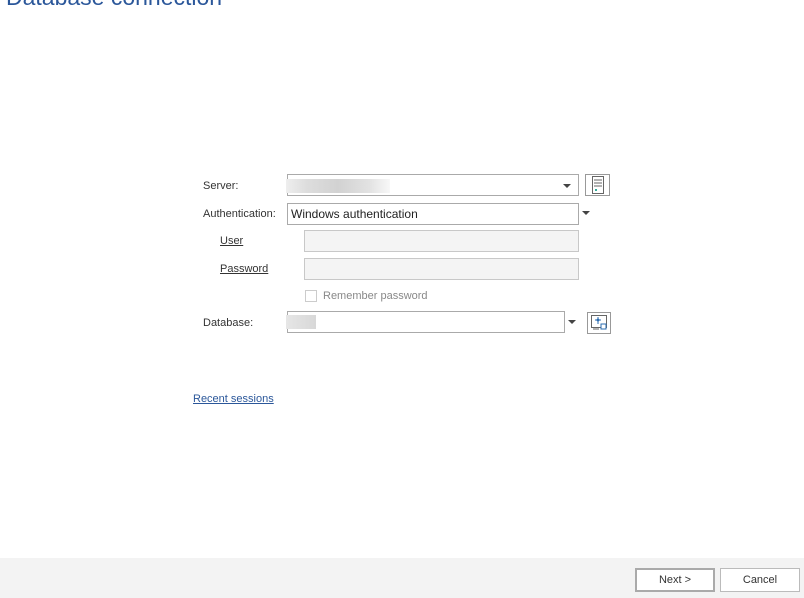 The height and width of the screenshot is (598, 804). What do you see at coordinates (233, 399) in the screenshot?
I see `recent-sessions-link: Recent sessions` at bounding box center [233, 399].